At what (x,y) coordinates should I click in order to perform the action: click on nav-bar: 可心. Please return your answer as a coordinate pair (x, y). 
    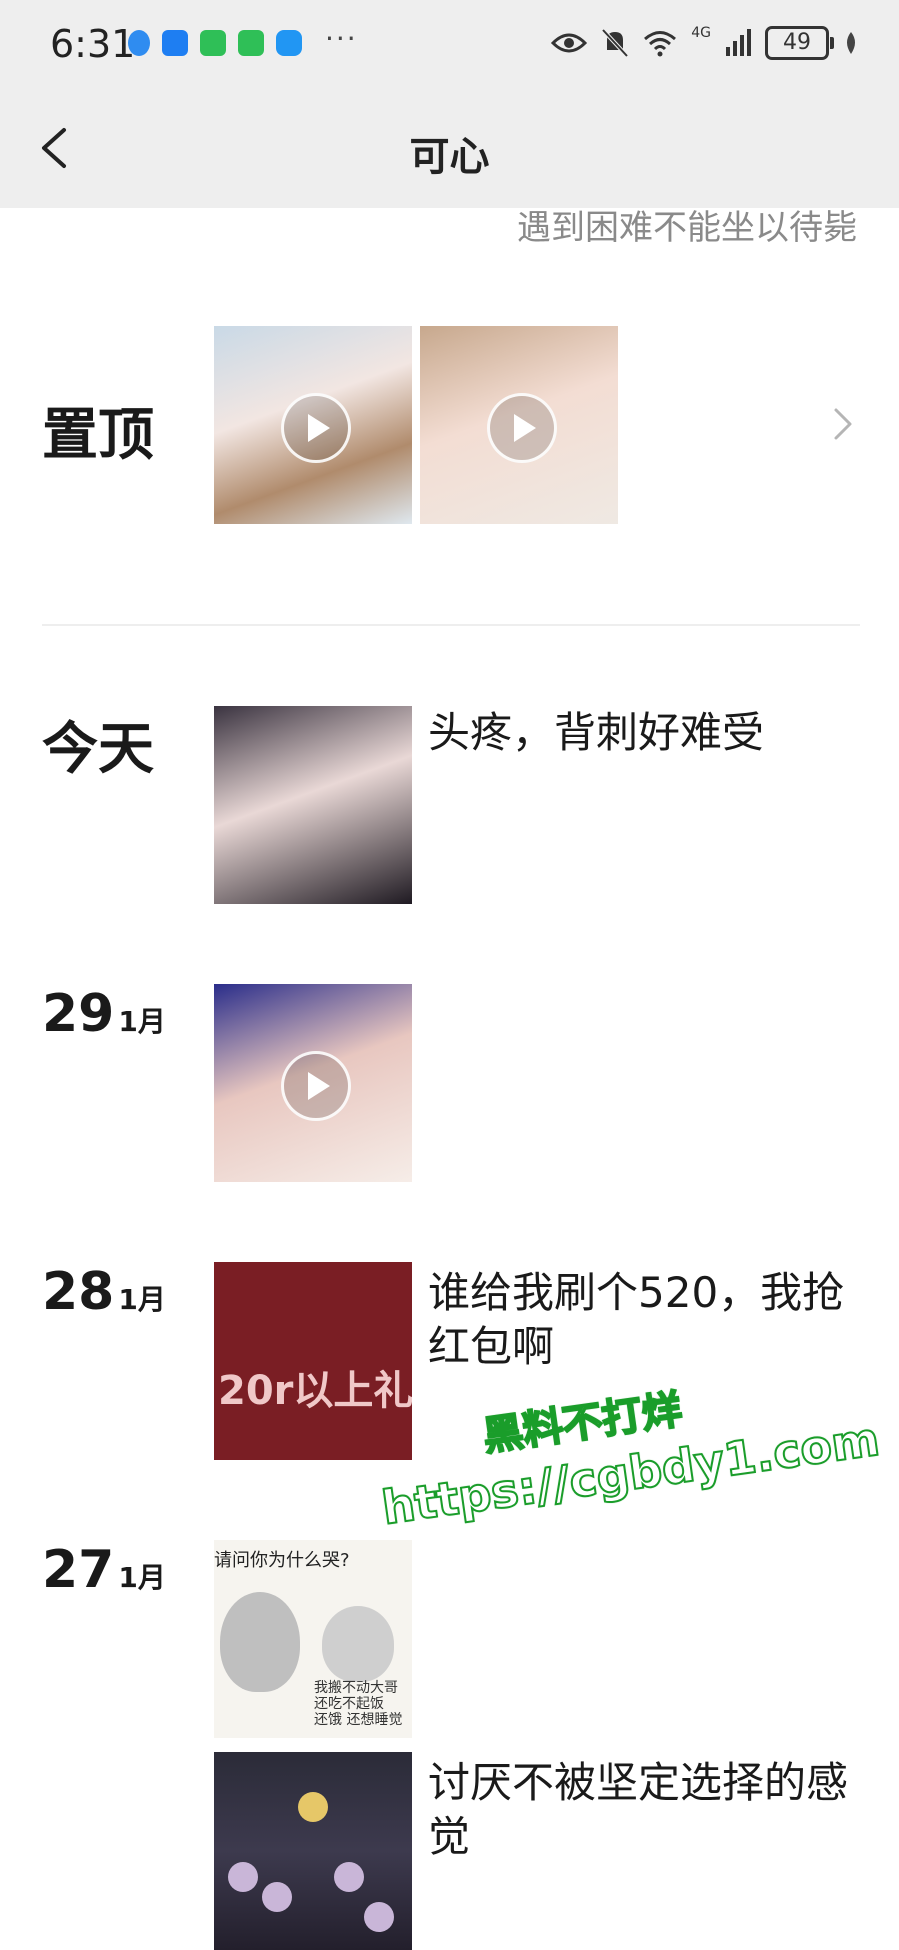
    Looking at the image, I should click on (449, 148).